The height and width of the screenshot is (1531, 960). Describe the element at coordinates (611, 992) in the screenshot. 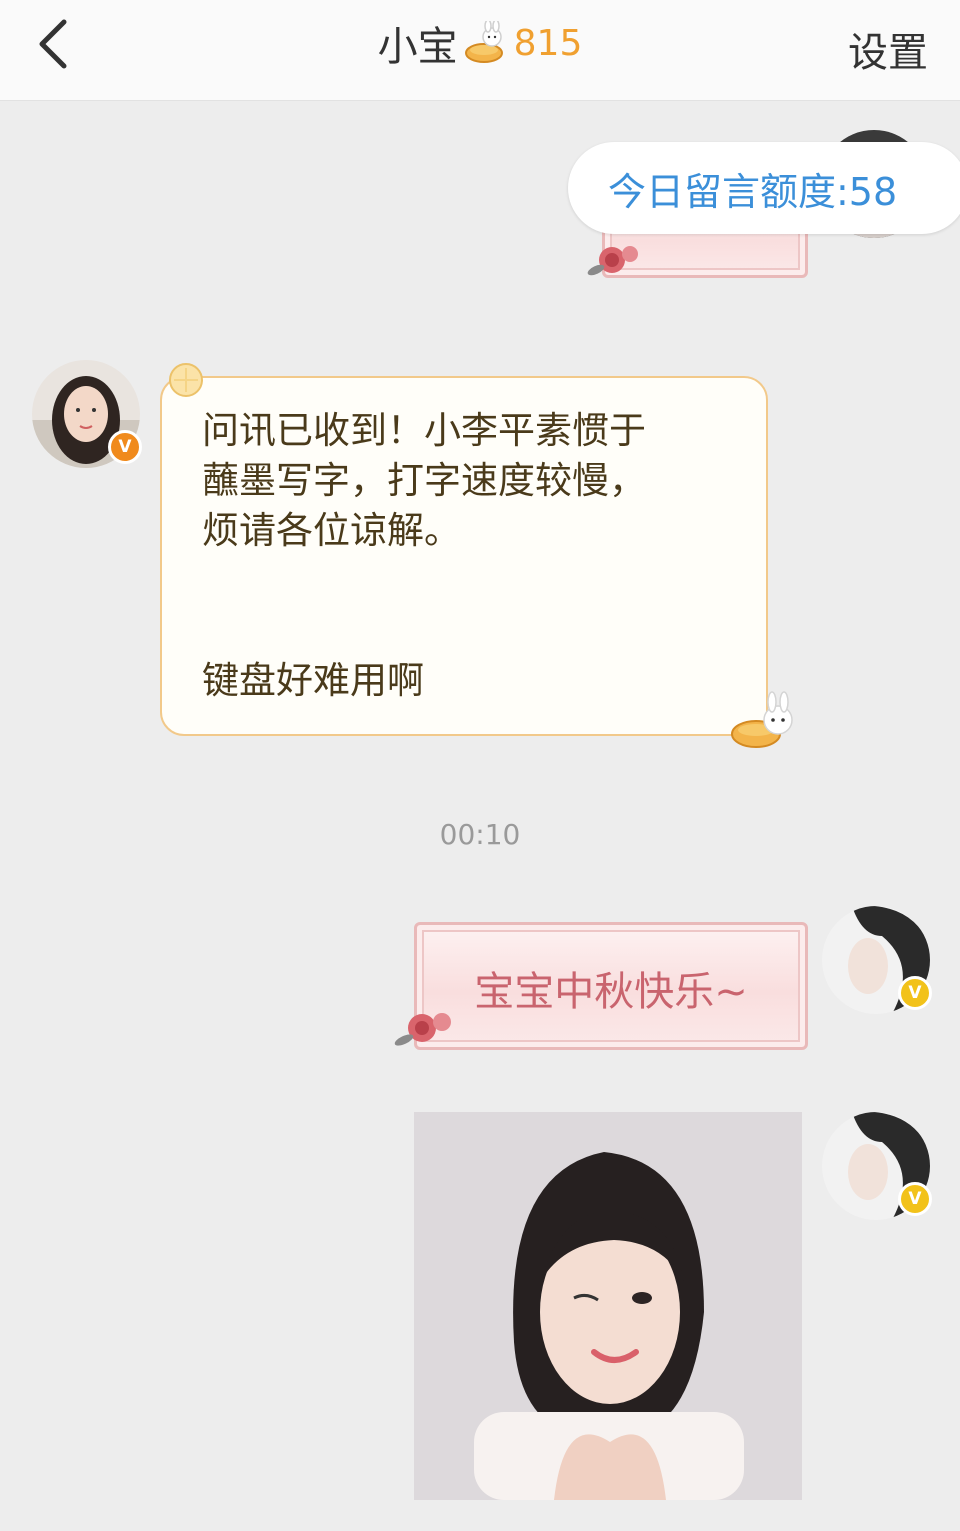

I see `sent-message-text: 宝宝中秋快乐~` at that location.